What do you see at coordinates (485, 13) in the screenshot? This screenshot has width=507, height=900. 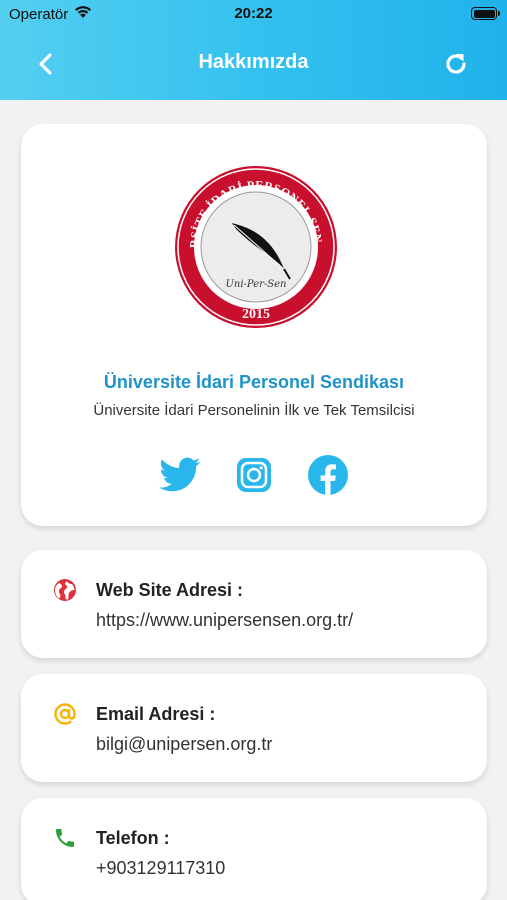 I see `battery-icon` at bounding box center [485, 13].